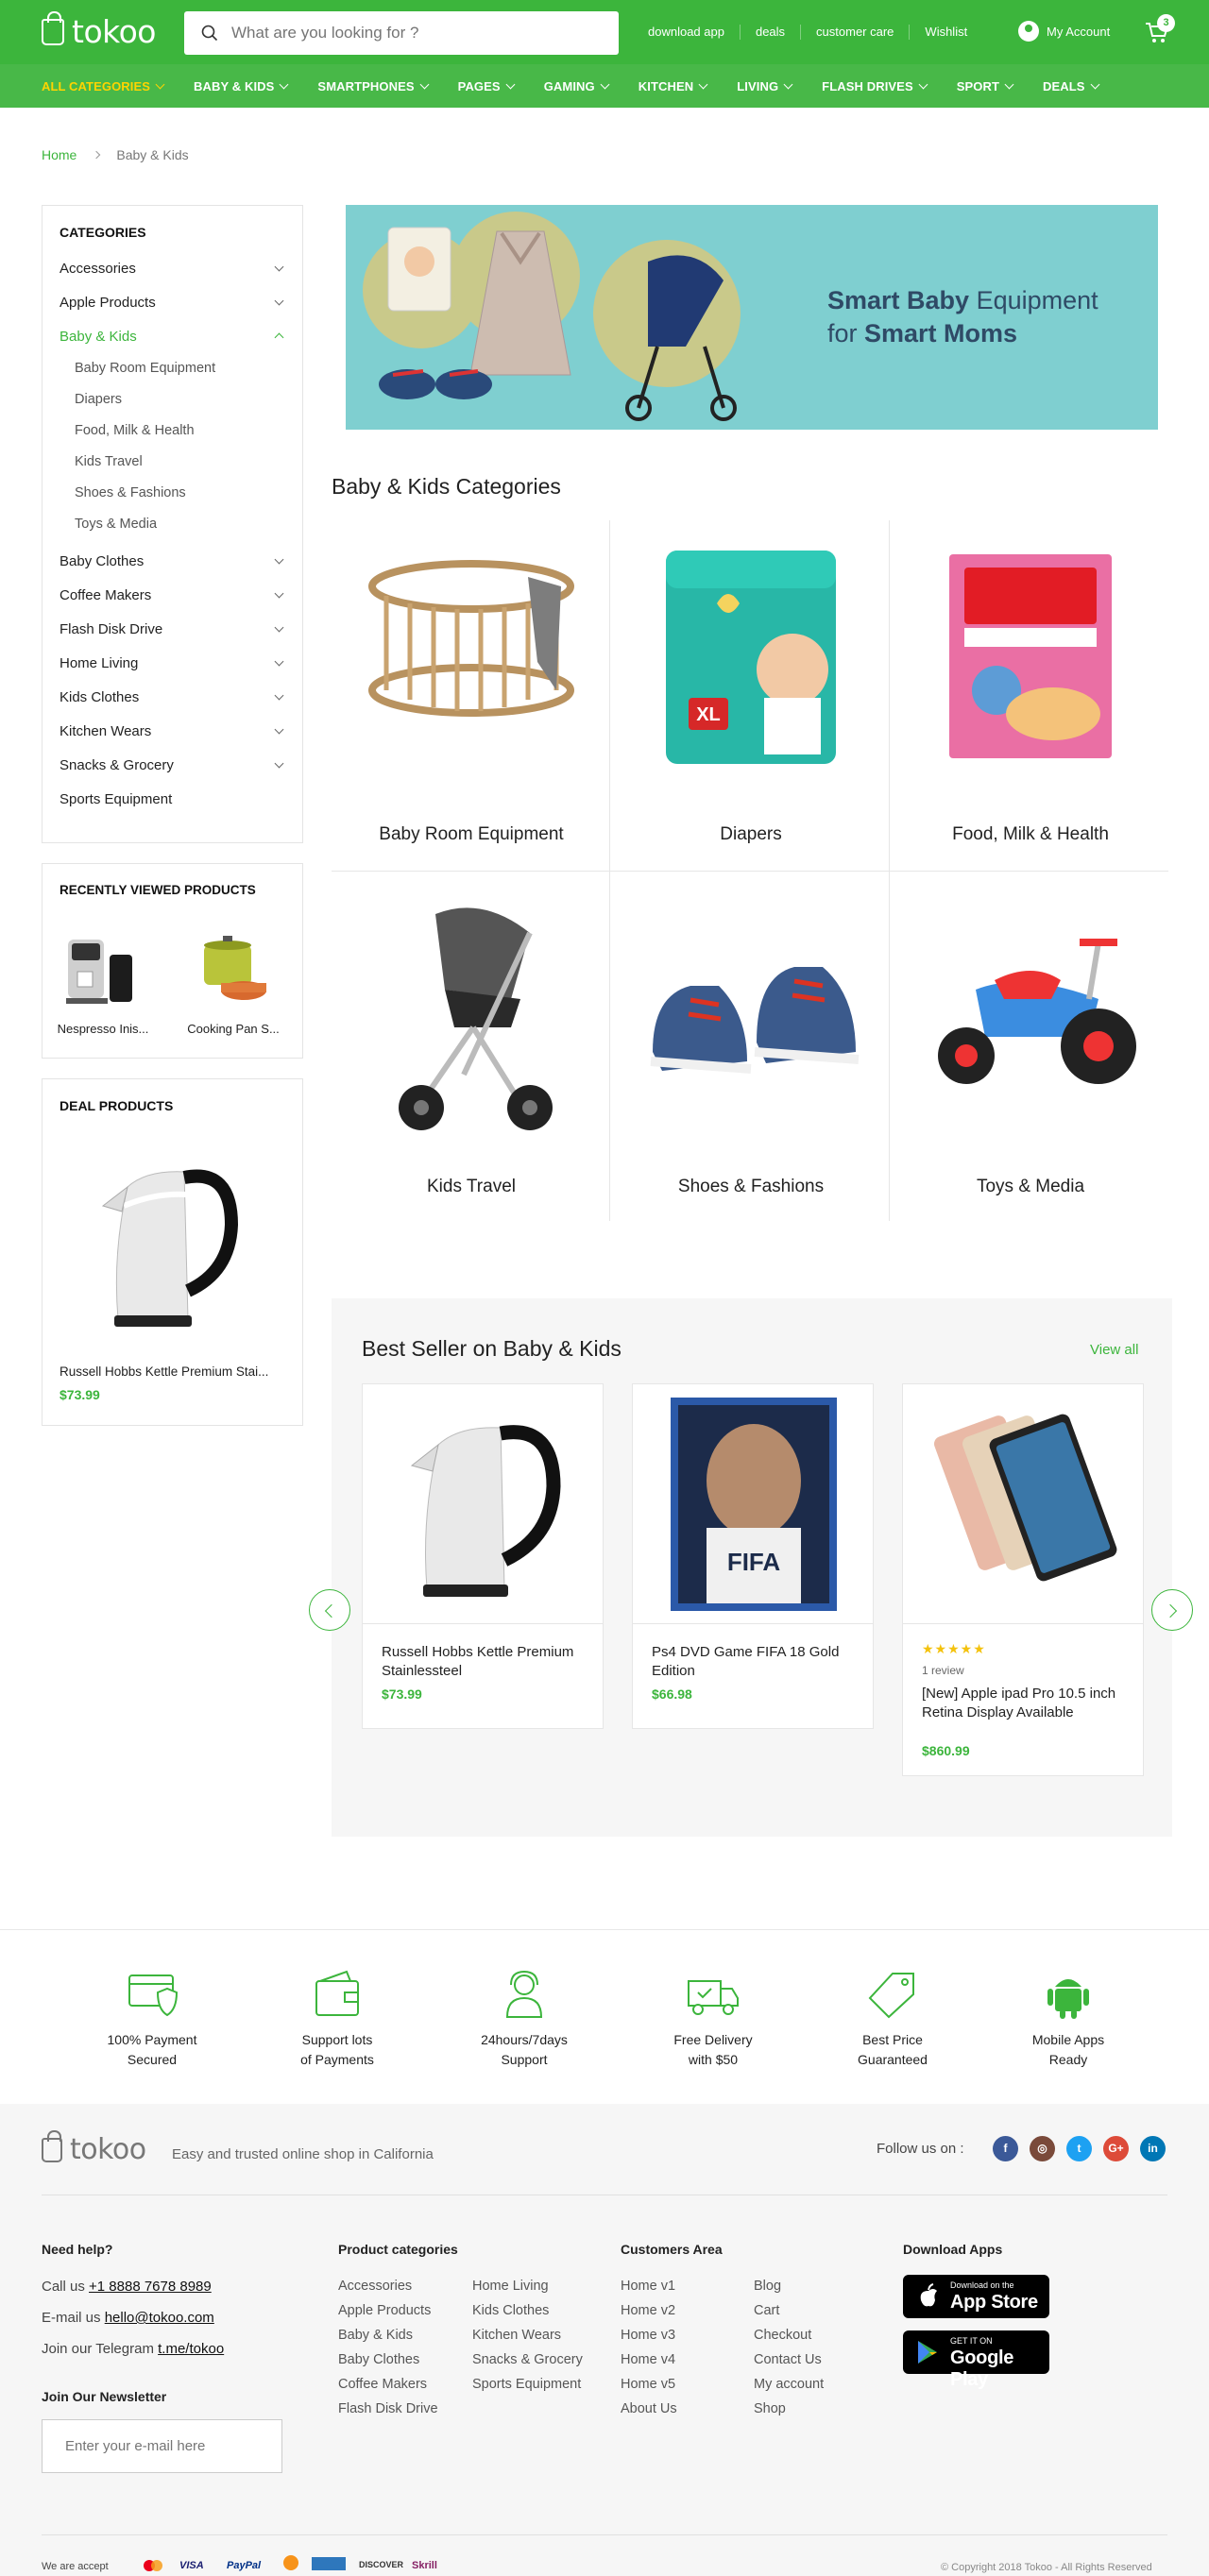  I want to click on footer-link: Contact Us, so click(788, 2359).